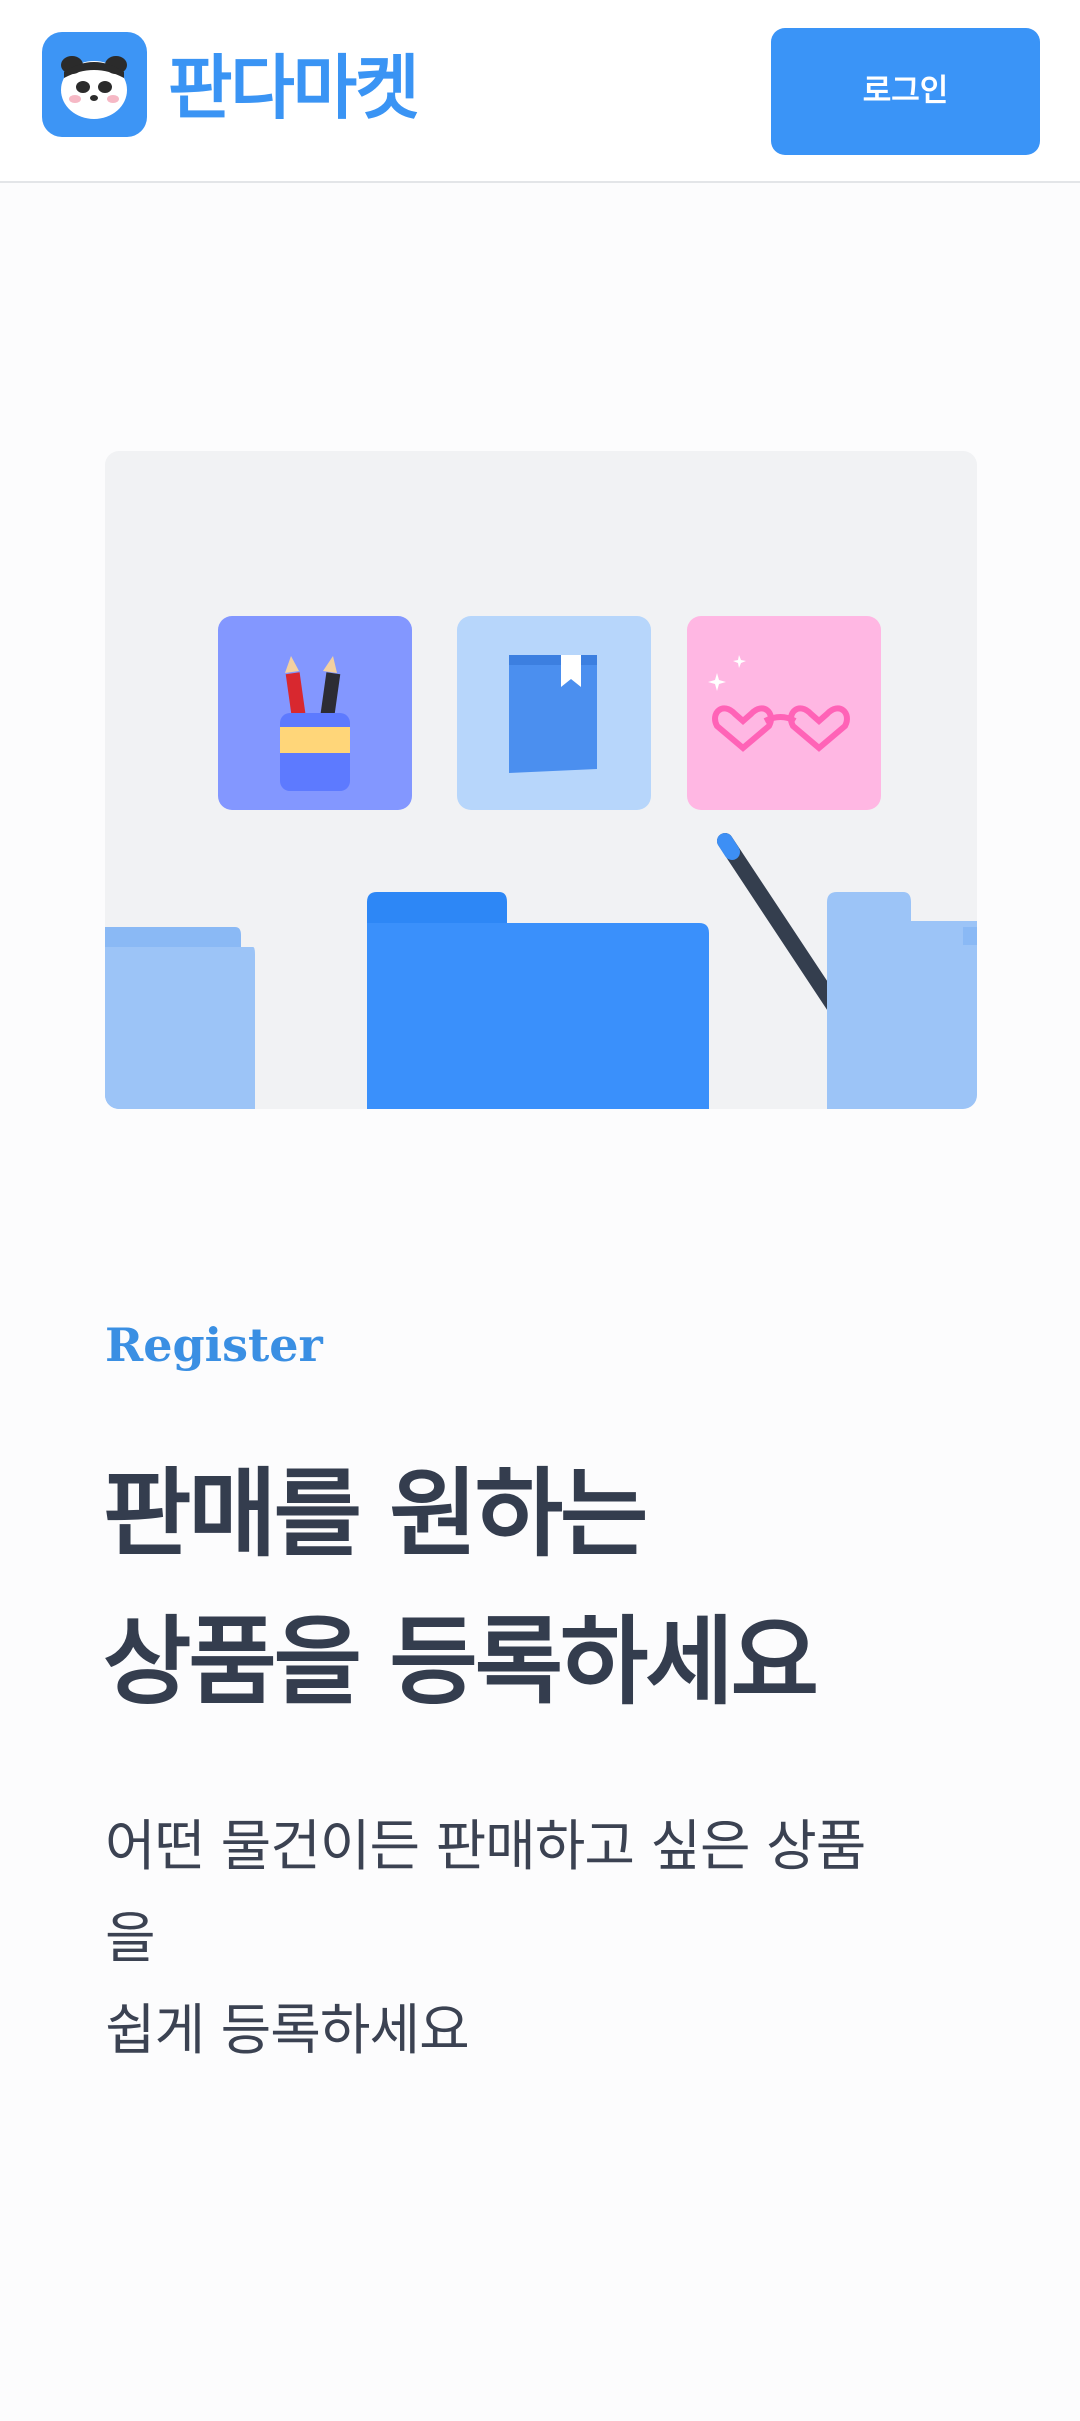 Image resolution: width=1080 pixels, height=2421 pixels. Describe the element at coordinates (530, 1938) in the screenshot. I see `section-description: 어떤 물건이든 판매하고 싶은 상품 을 쉽게 등록하세요` at that location.